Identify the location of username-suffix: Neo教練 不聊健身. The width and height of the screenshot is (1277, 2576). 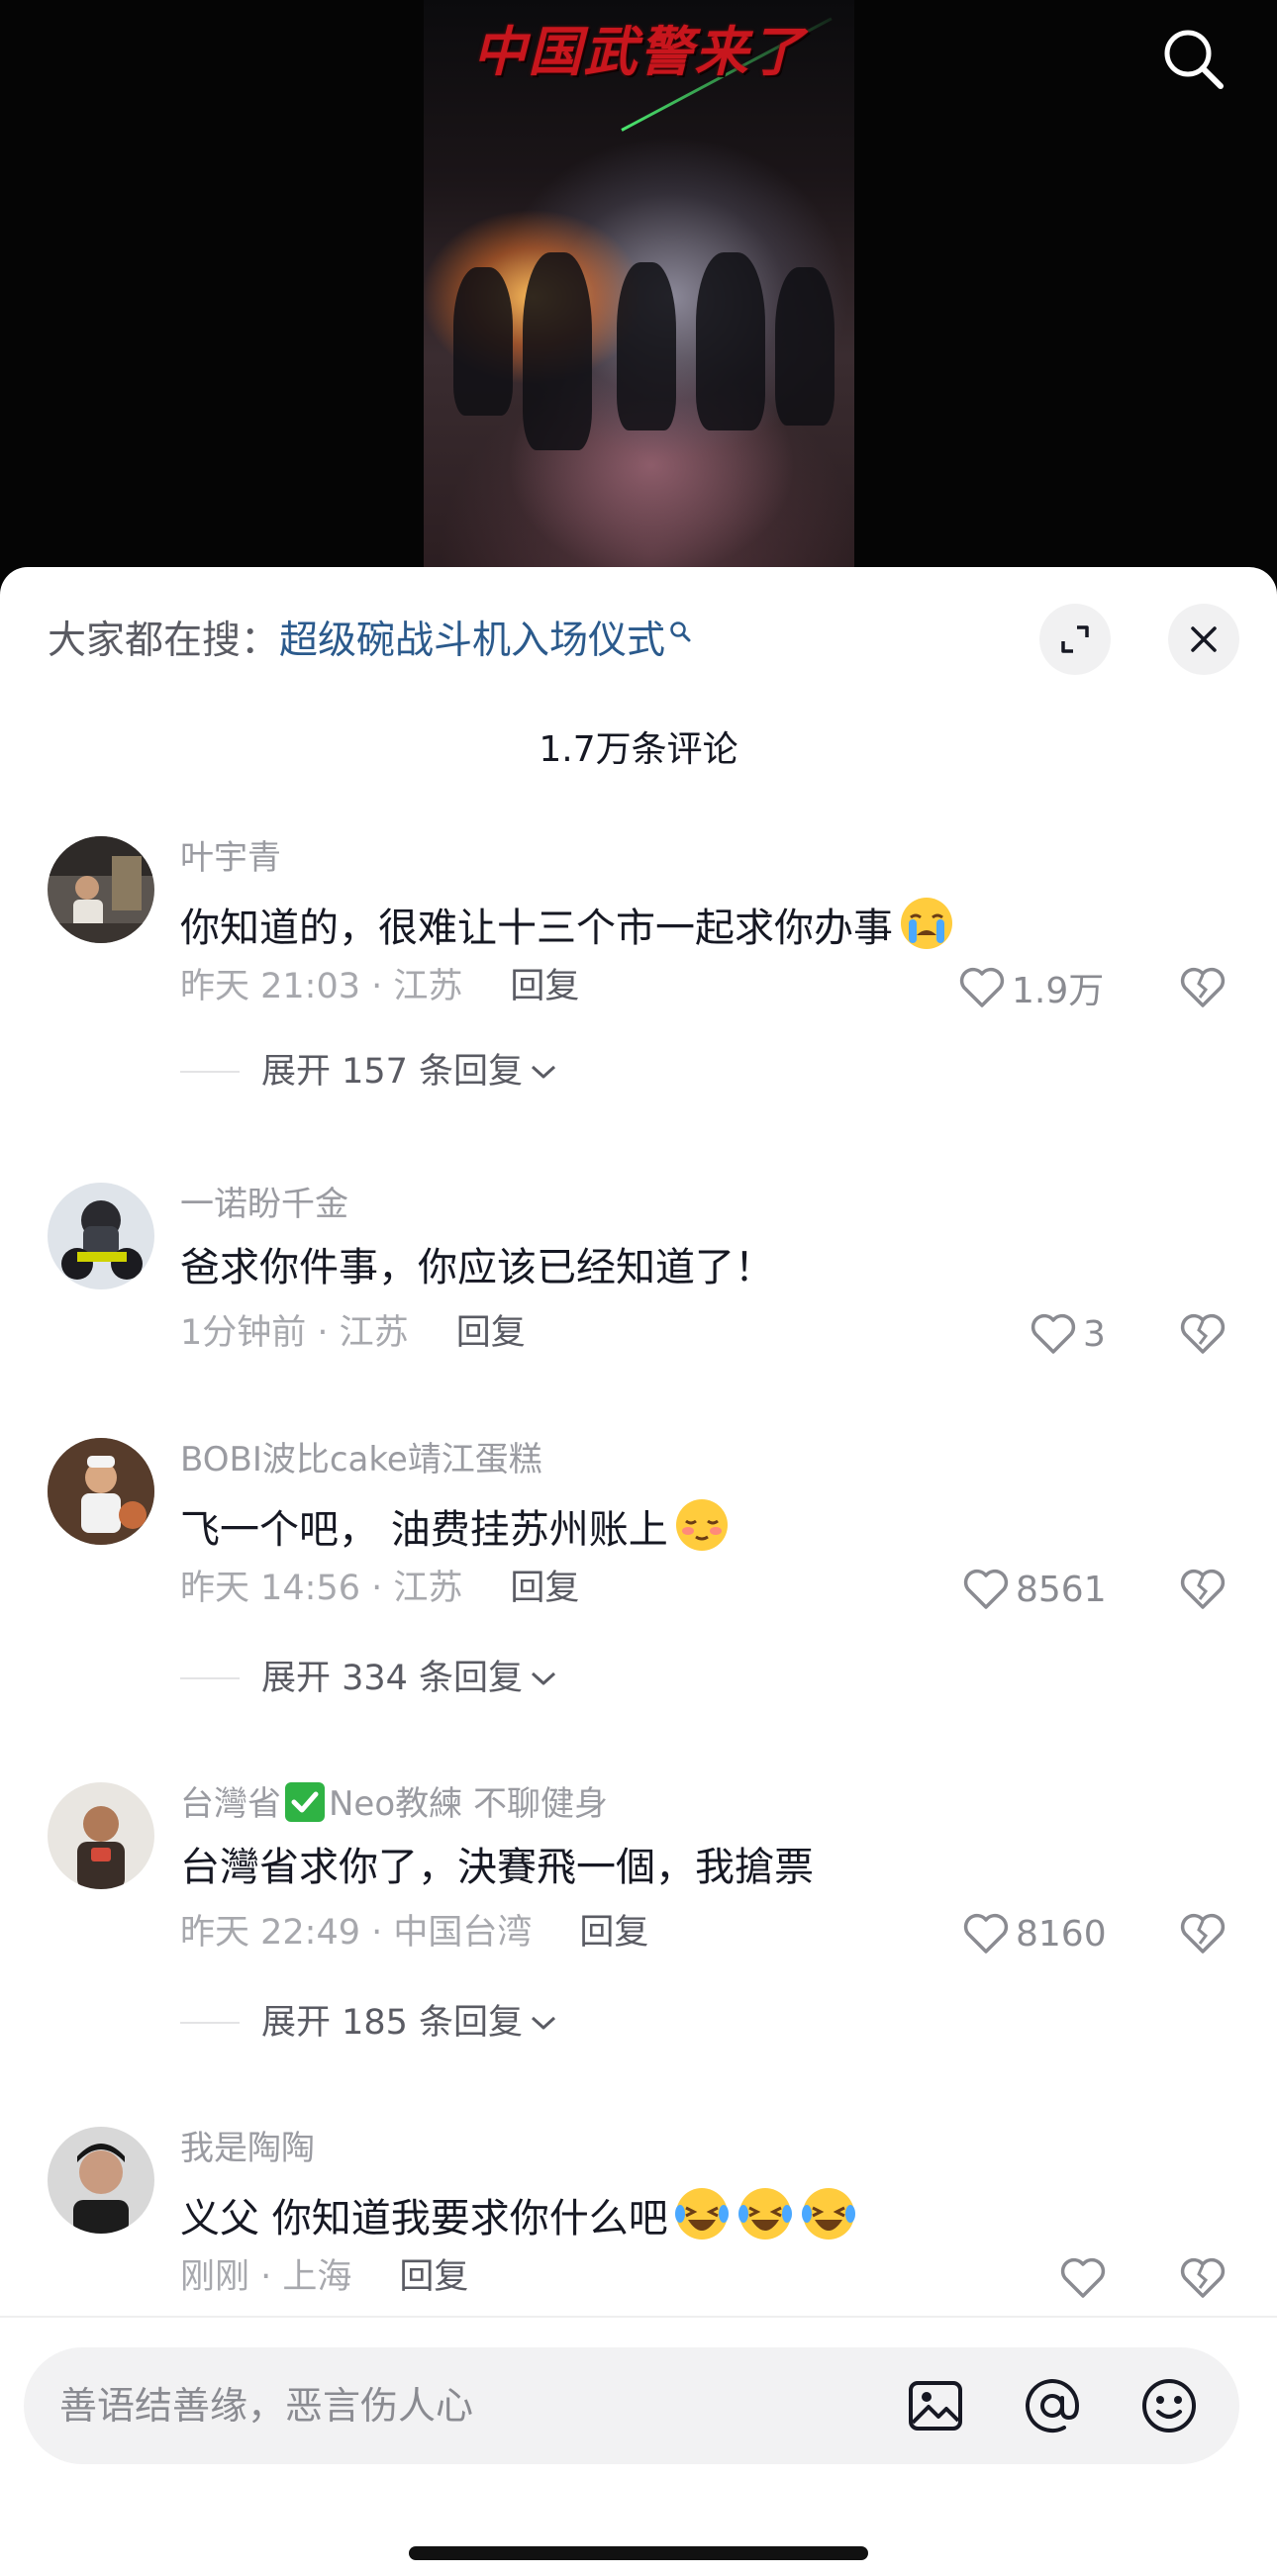
(468, 1804).